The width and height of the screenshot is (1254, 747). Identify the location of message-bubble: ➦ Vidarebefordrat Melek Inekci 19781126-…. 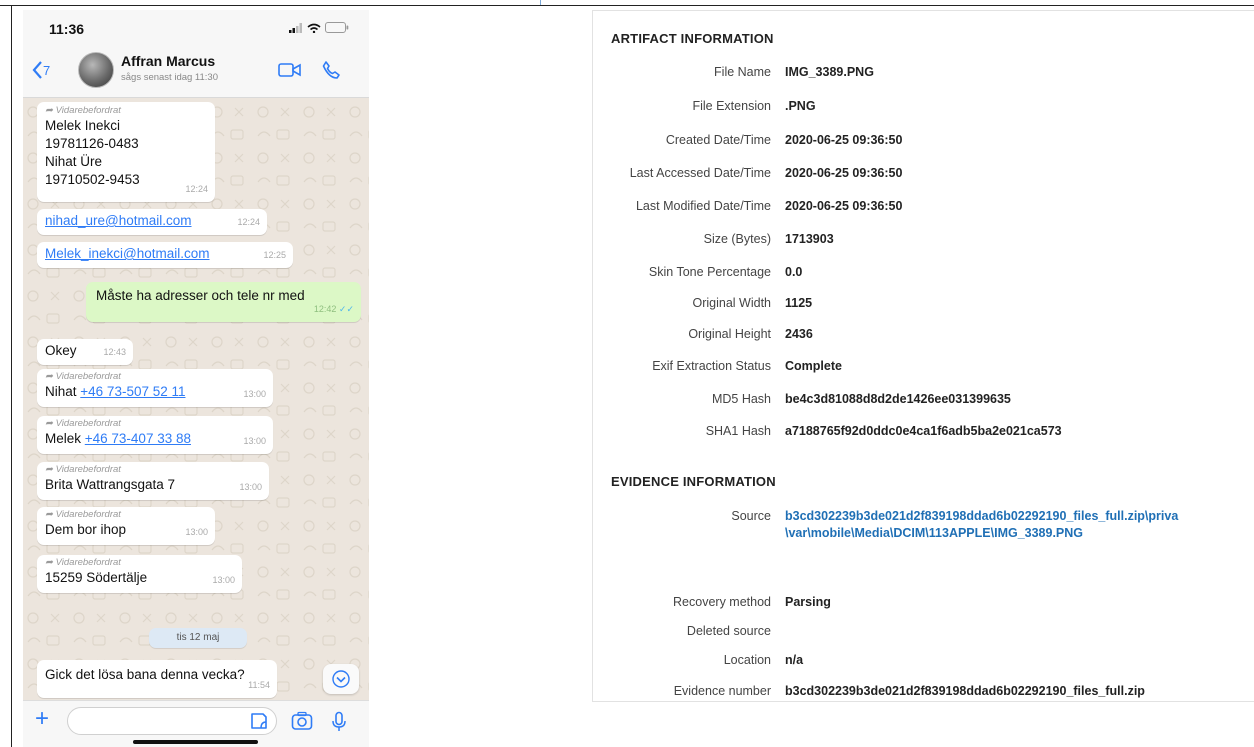
(126, 152).